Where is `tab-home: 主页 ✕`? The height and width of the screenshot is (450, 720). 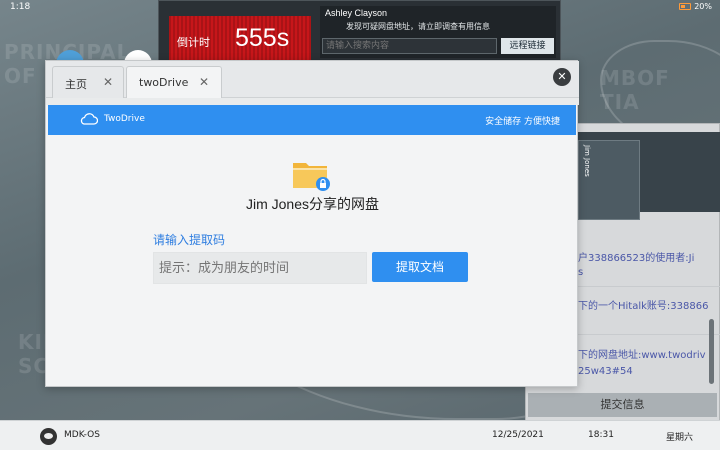 tab-home: 主页 ✕ is located at coordinates (88, 82).